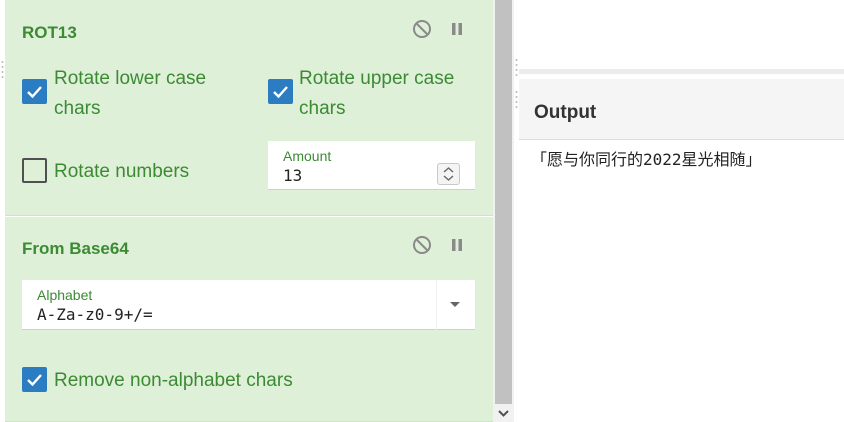 This screenshot has width=844, height=422. What do you see at coordinates (503, 413) in the screenshot?
I see `scroll-down-icon` at bounding box center [503, 413].